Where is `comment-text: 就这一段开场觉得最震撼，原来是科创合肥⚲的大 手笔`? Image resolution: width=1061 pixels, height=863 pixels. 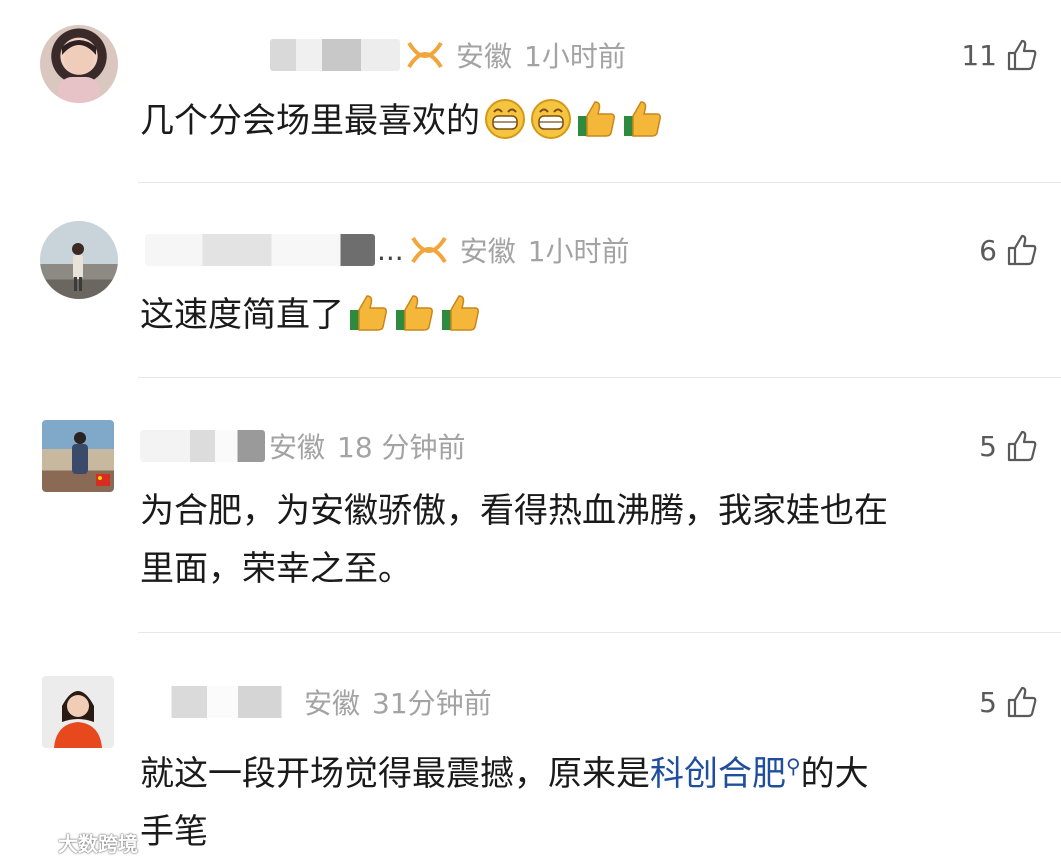 comment-text: 就这一段开场觉得最震撼，原来是科创合肥⚲的大 手笔 is located at coordinates (580, 799).